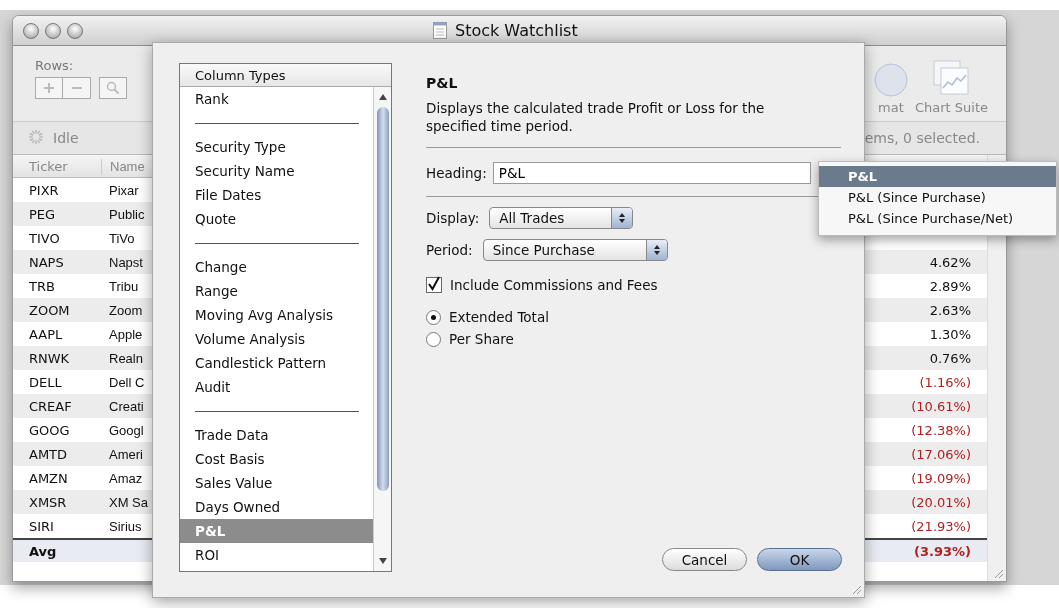 The width and height of the screenshot is (1059, 608). What do you see at coordinates (31, 30) in the screenshot?
I see `close-button` at bounding box center [31, 30].